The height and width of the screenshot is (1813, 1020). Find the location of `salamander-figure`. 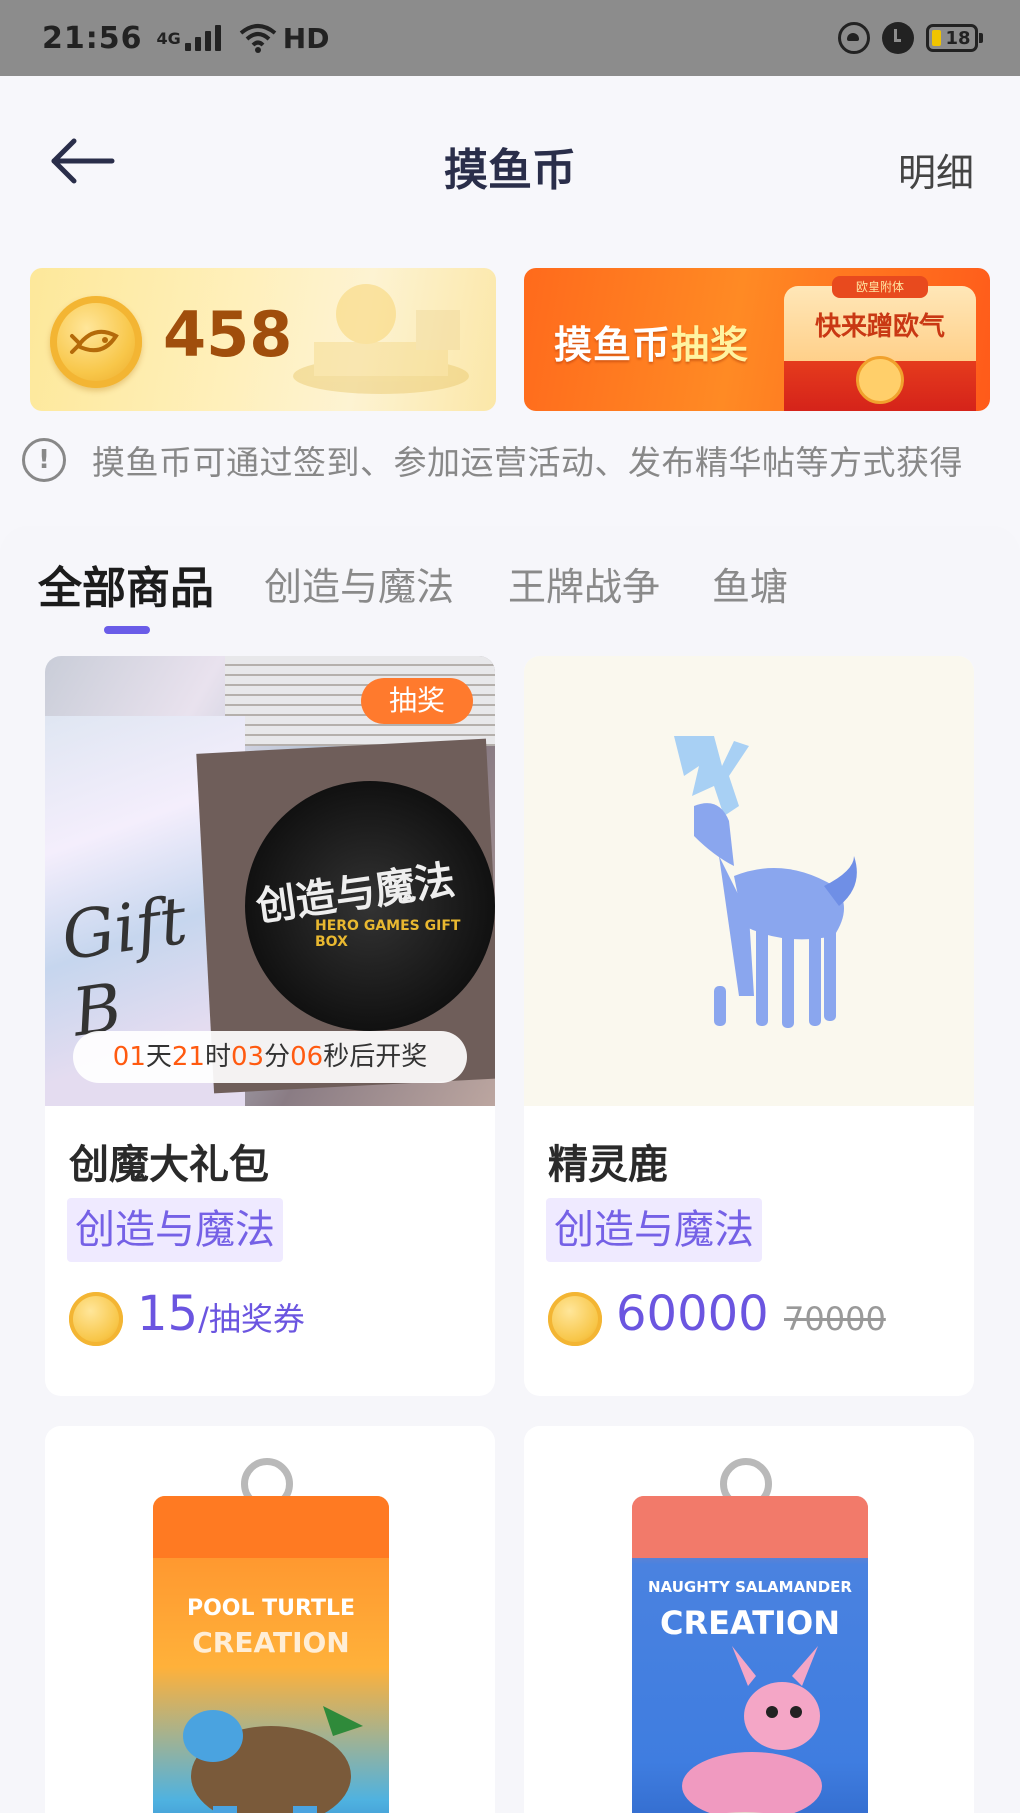

salamander-figure is located at coordinates (752, 1729).